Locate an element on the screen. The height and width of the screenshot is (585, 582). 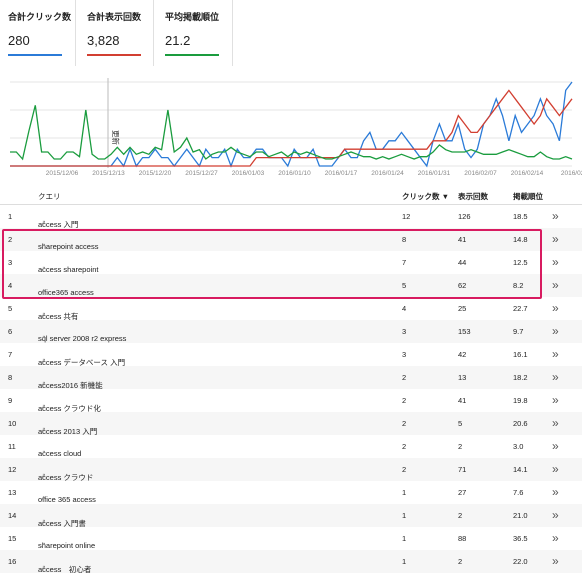
impressions-value: 88 is located at coordinates (462, 538).